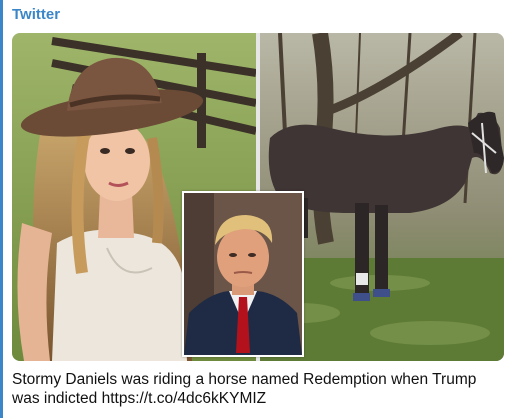 The image size is (510, 418). I want to click on source-label: Twitter, so click(36, 14).